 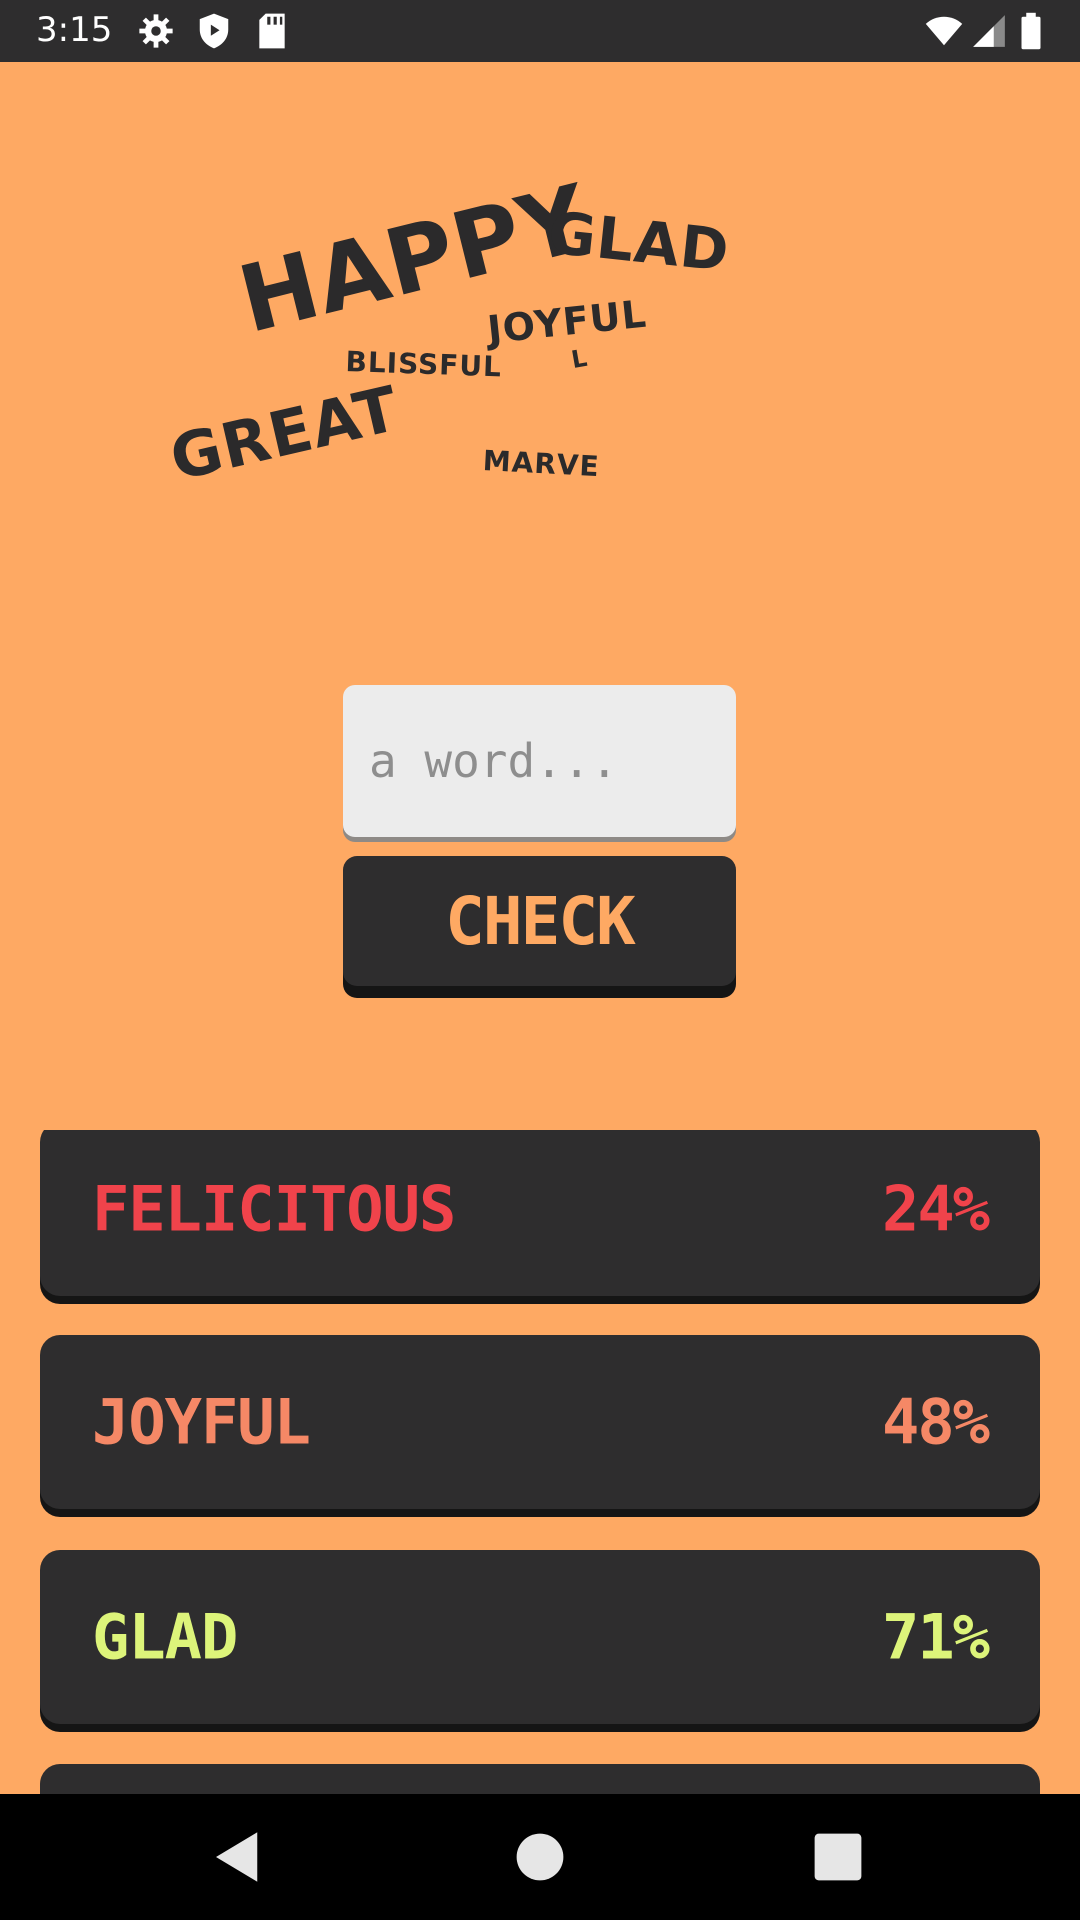 What do you see at coordinates (1031, 31) in the screenshot?
I see `battery-icon` at bounding box center [1031, 31].